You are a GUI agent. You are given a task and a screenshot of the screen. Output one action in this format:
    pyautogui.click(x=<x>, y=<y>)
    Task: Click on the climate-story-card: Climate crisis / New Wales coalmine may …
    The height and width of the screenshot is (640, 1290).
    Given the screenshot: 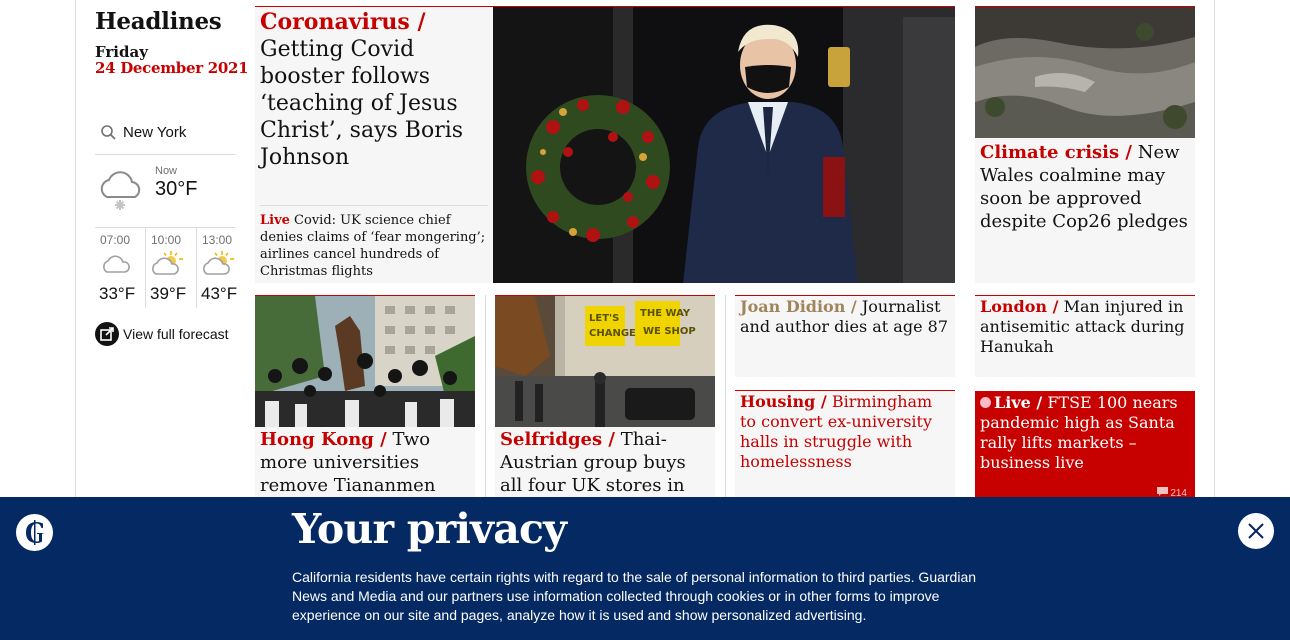 What is the action you would take?
    pyautogui.click(x=1085, y=144)
    